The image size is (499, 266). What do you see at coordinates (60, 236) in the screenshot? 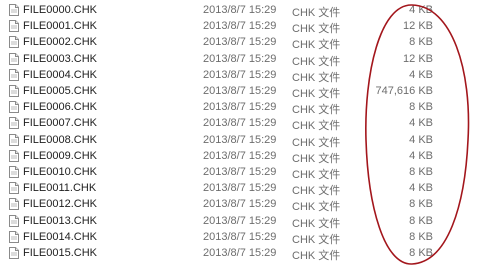
I see `file-name: FILE0014.CHK` at bounding box center [60, 236].